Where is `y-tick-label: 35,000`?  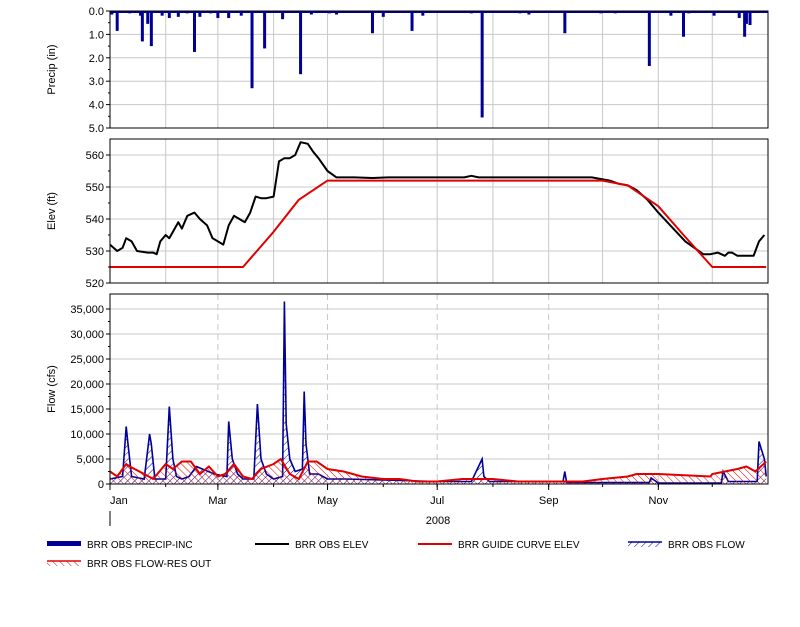
y-tick-label: 35,000 is located at coordinates (87, 310).